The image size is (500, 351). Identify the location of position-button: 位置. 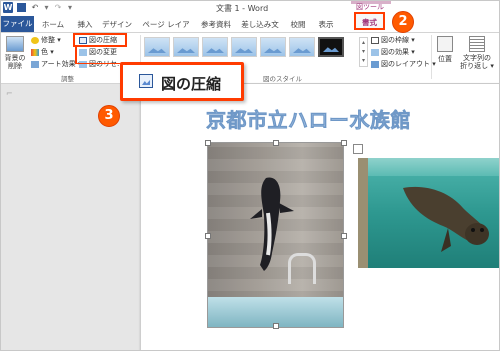
(445, 50).